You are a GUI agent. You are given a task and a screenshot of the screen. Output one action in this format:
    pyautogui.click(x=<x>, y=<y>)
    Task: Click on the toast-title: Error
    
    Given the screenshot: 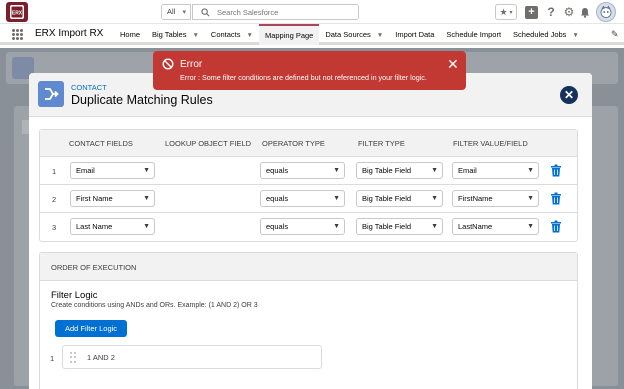 What is the action you would take?
    pyautogui.click(x=191, y=64)
    